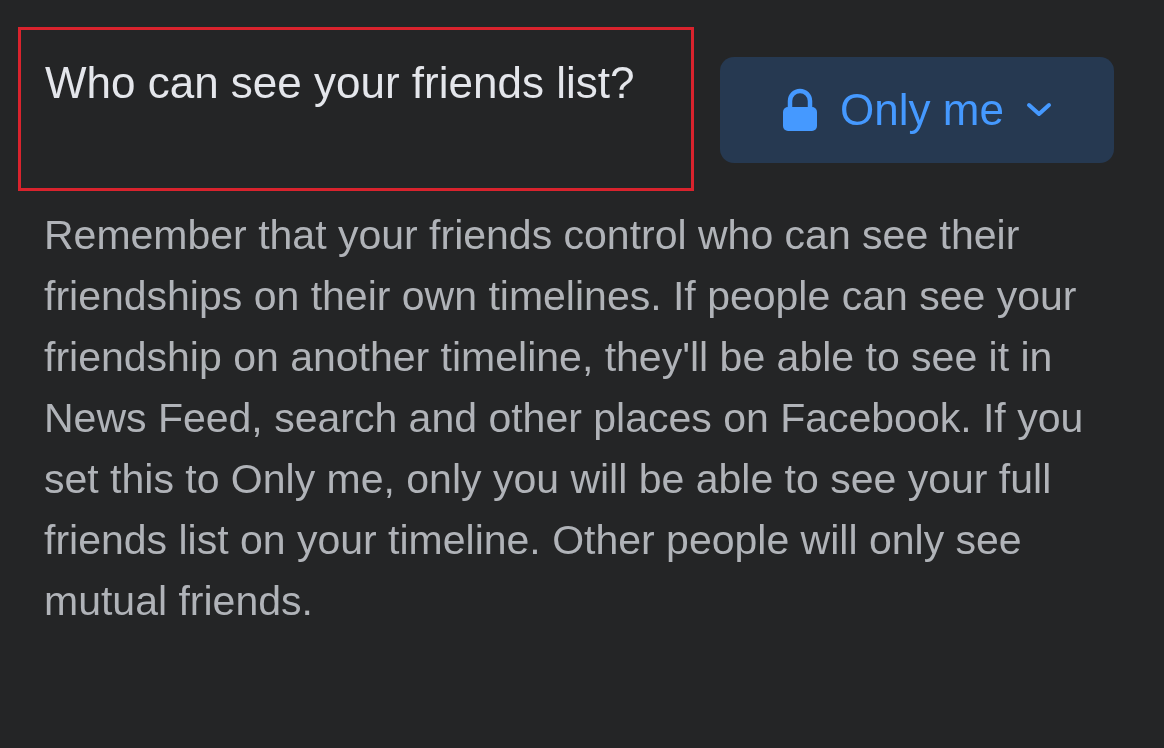 This screenshot has width=1164, height=748. What do you see at coordinates (1038, 110) in the screenshot?
I see `chevron-down-icon` at bounding box center [1038, 110].